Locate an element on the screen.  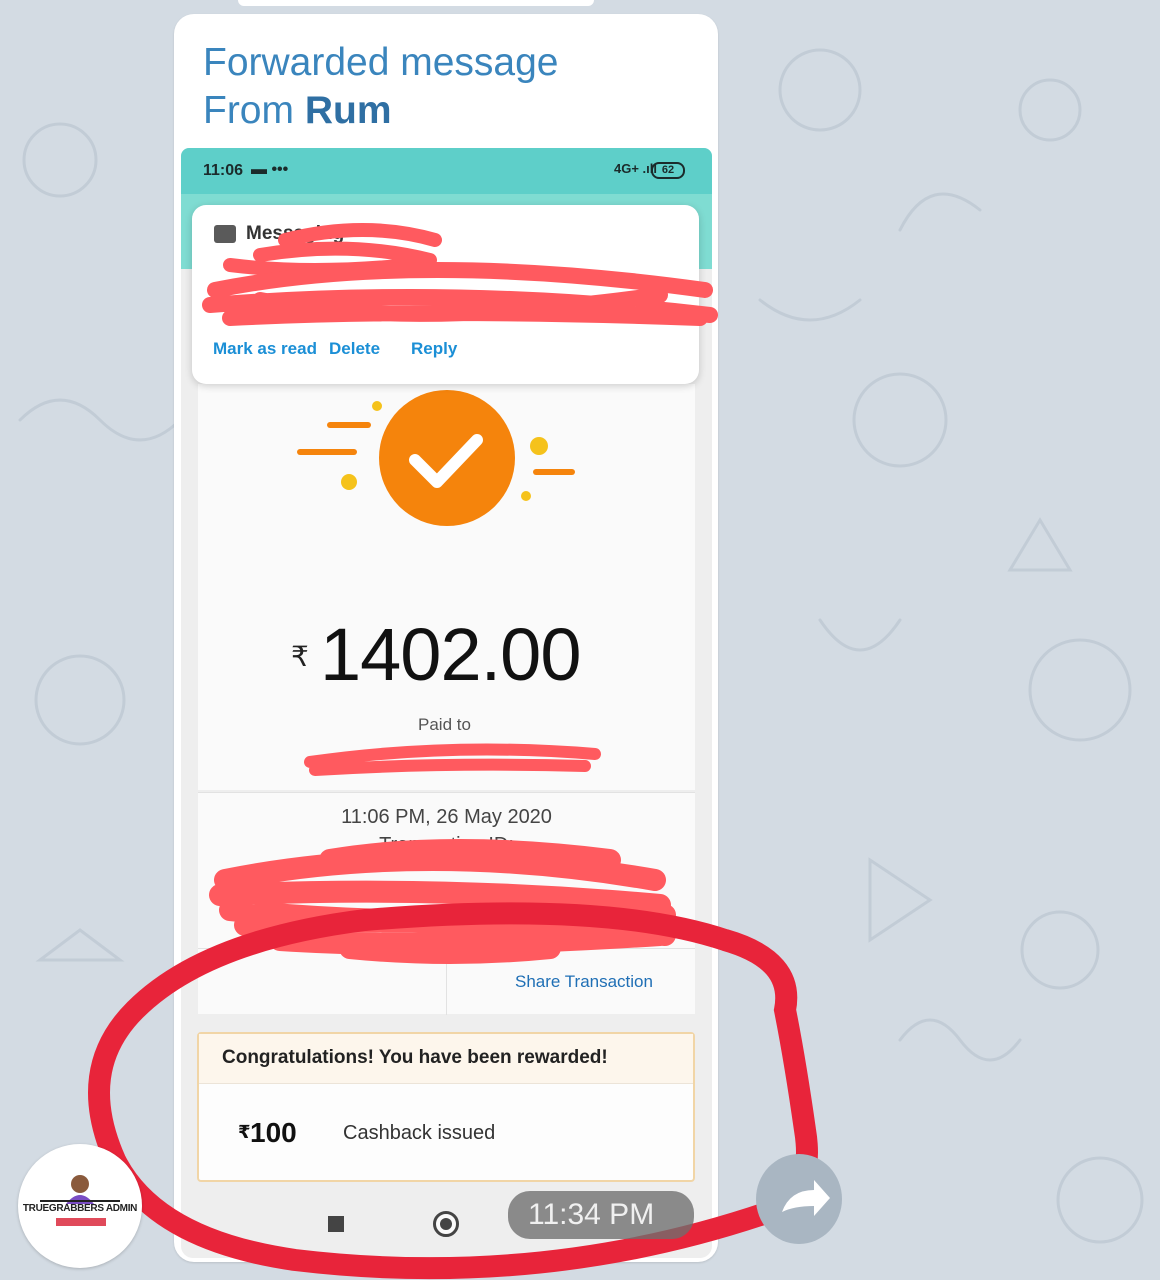
transaction-id-label: Transaction ID: is located at coordinates (446, 845).